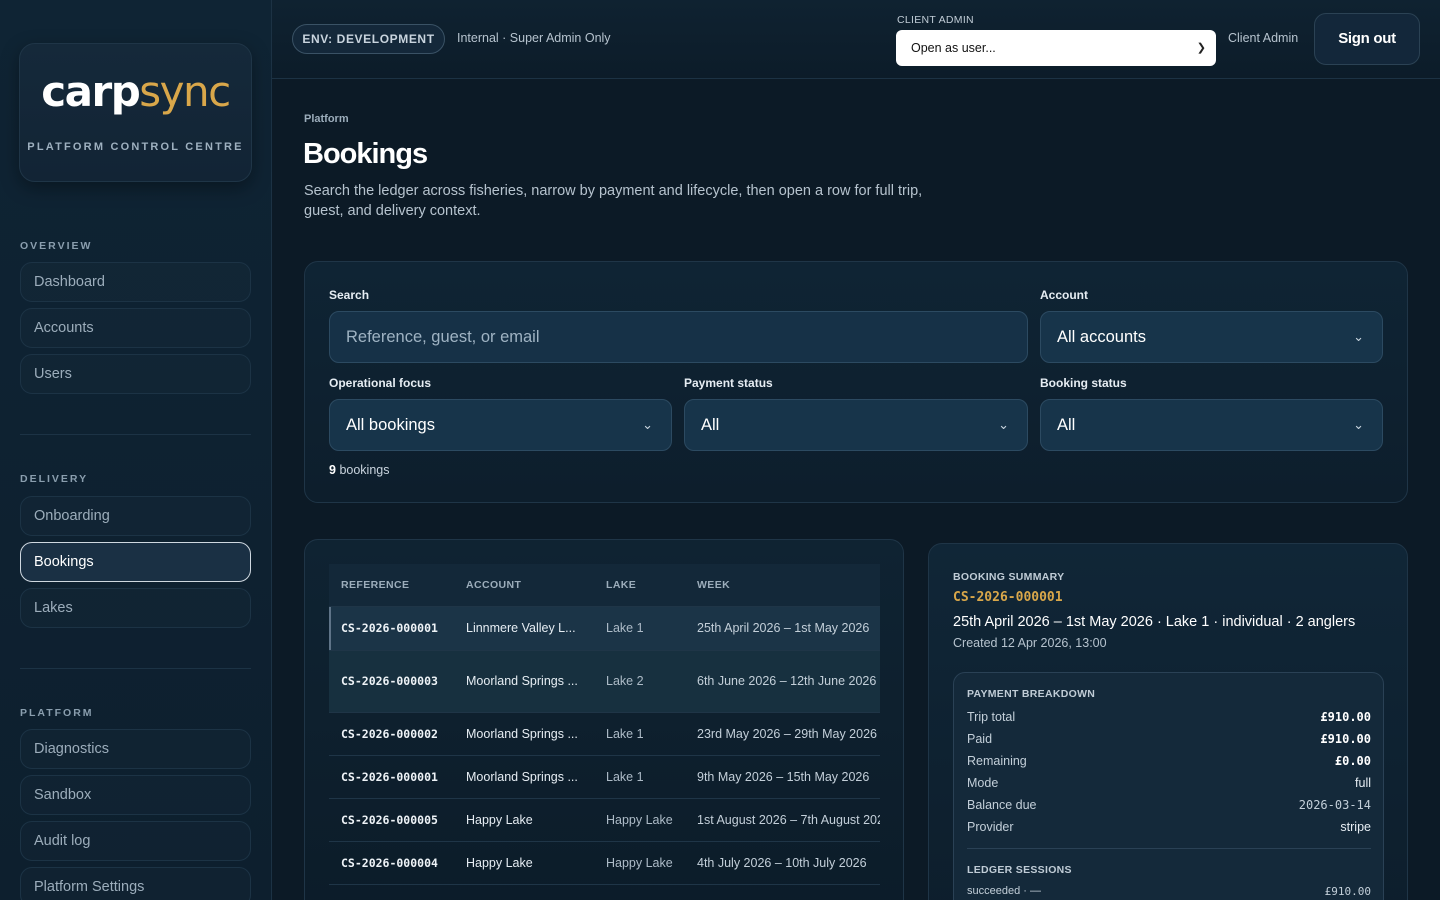  I want to click on search-input: Reference, guest, or email, so click(678, 337).